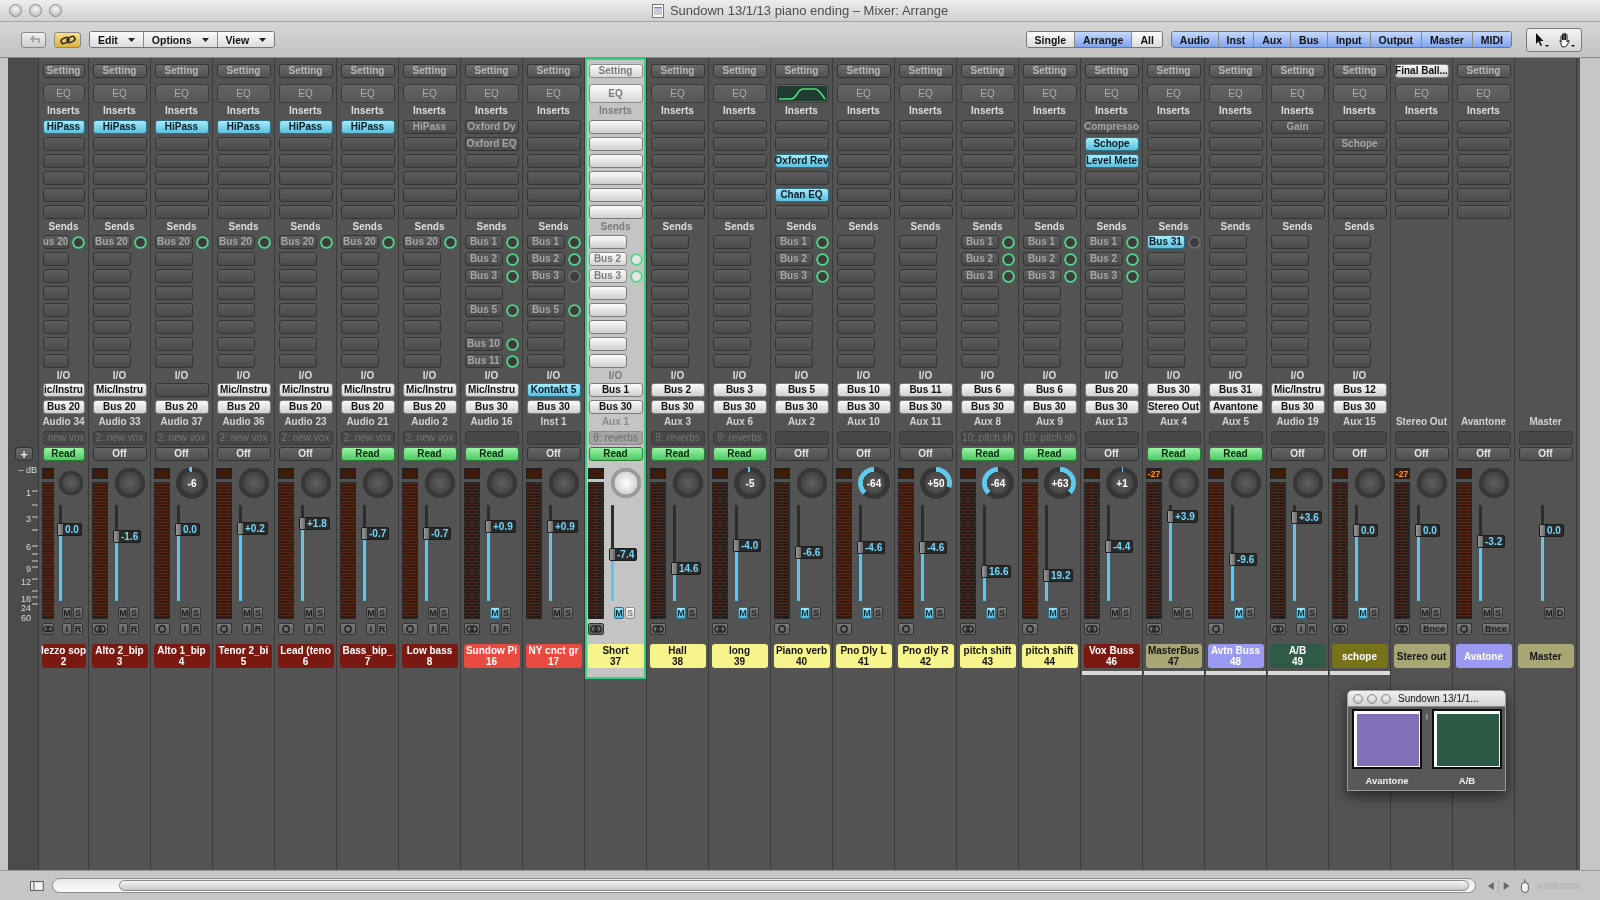 The image size is (1600, 900). I want to click on insert-slot: Gain, so click(1297, 127).